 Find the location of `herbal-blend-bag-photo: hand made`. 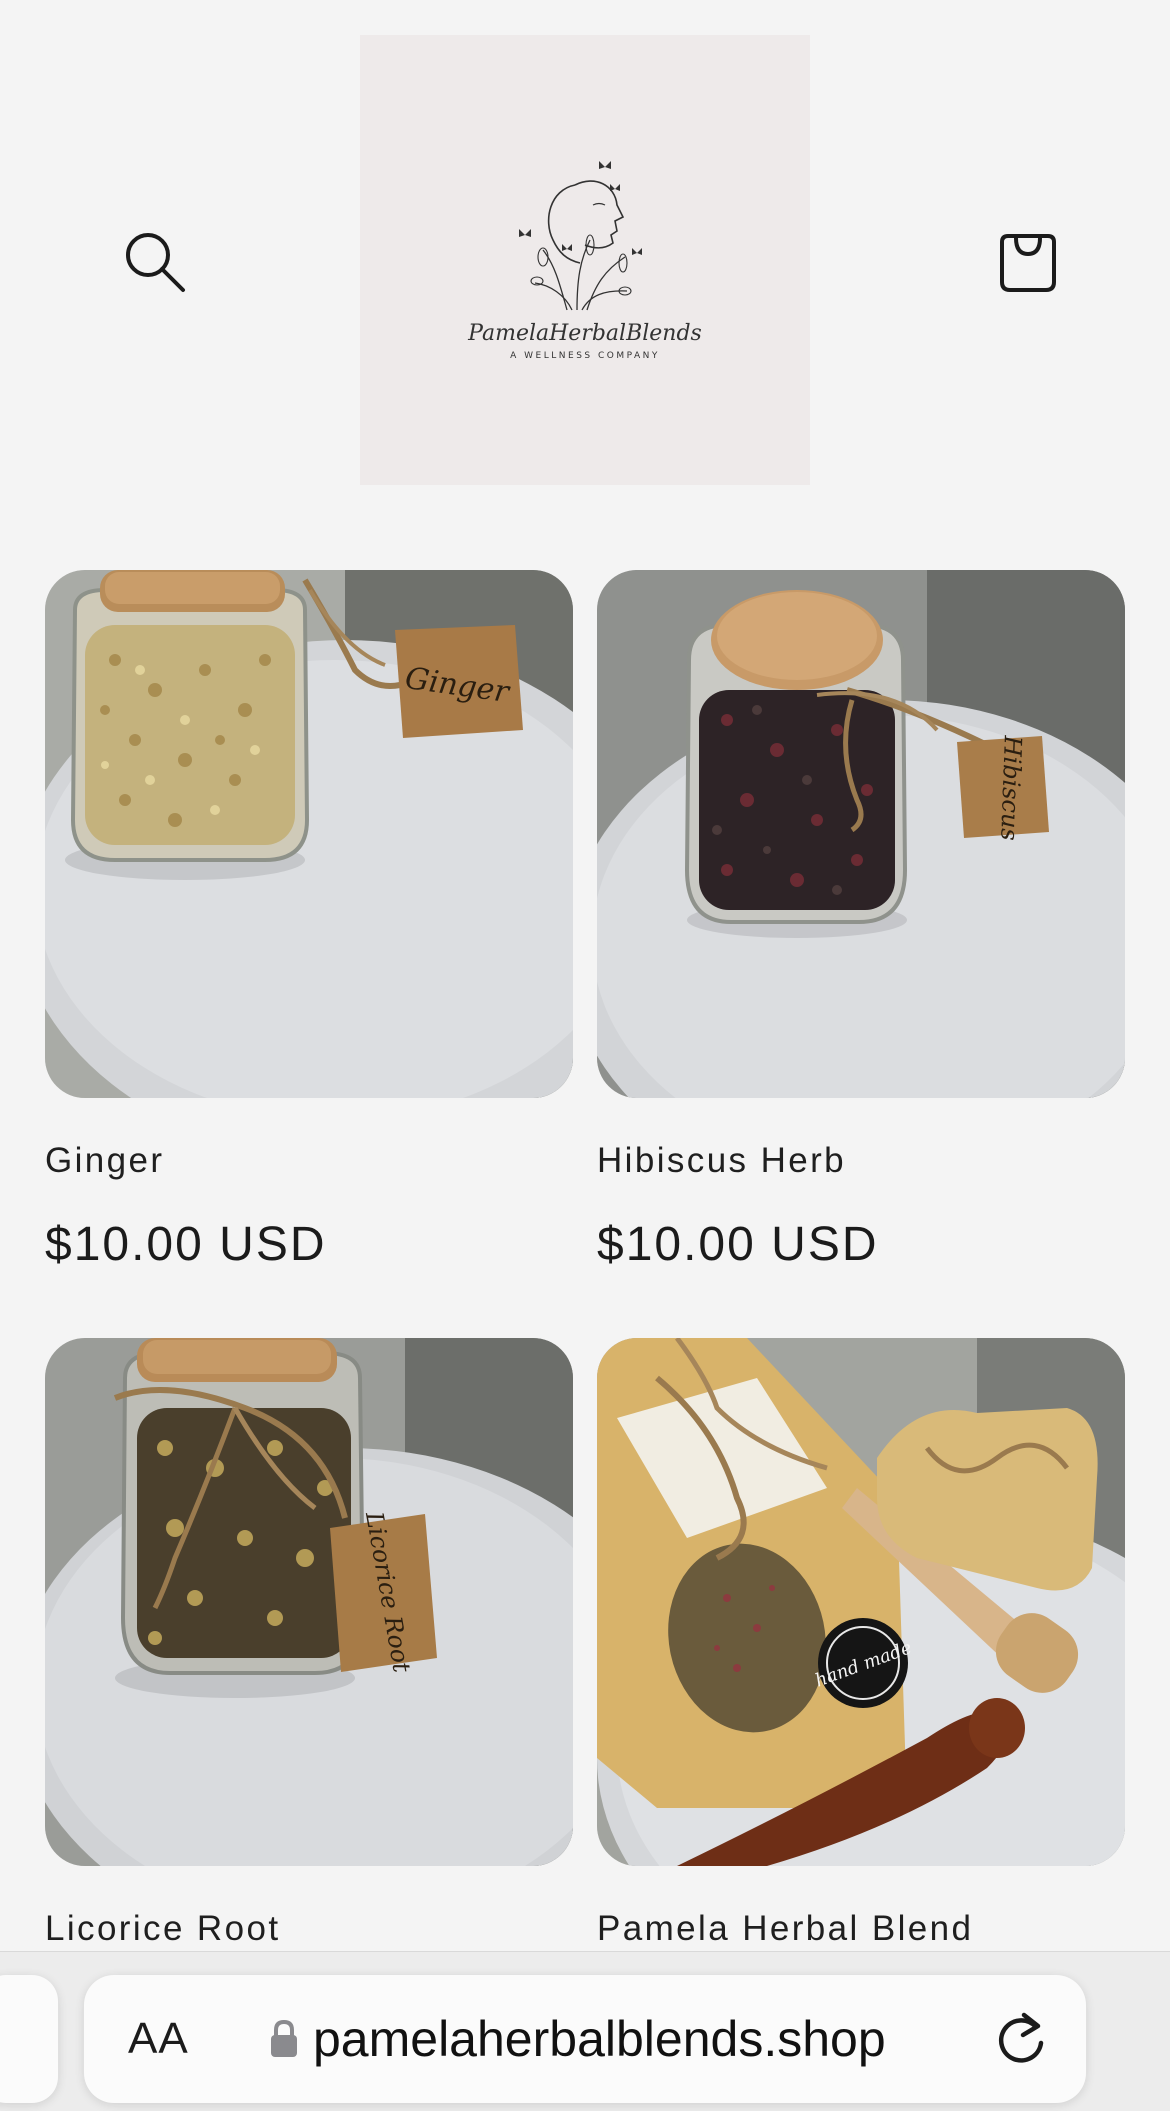

herbal-blend-bag-photo: hand made is located at coordinates (861, 1602).